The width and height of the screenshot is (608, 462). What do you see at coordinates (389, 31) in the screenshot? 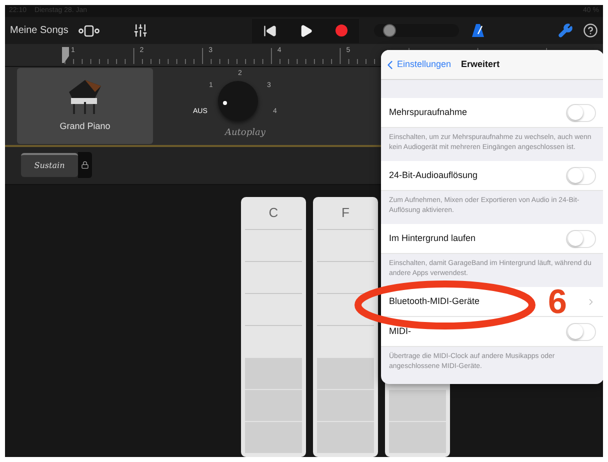
I see `volume-thumb` at bounding box center [389, 31].